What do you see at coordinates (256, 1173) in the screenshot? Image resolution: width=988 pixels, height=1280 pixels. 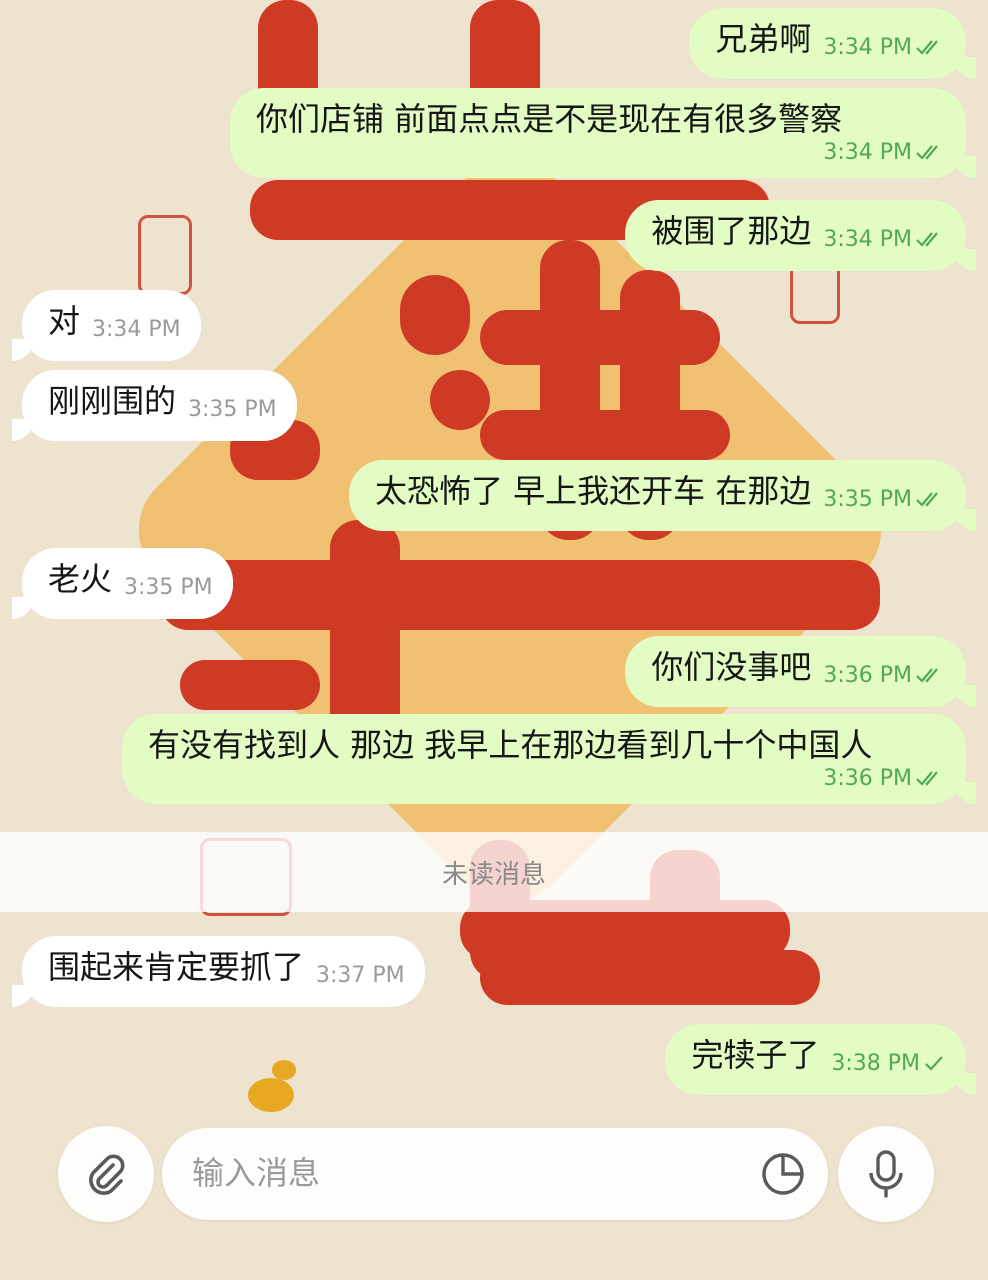 I see `message-input-placeholder: 输入消息` at bounding box center [256, 1173].